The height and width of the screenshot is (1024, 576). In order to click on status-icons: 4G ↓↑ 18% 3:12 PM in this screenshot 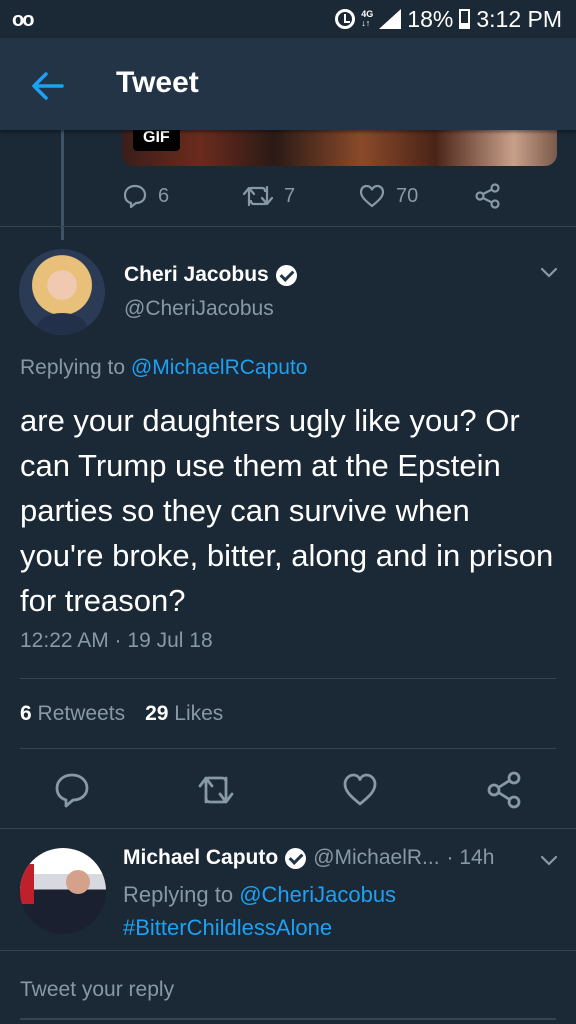, I will do `click(448, 19)`.